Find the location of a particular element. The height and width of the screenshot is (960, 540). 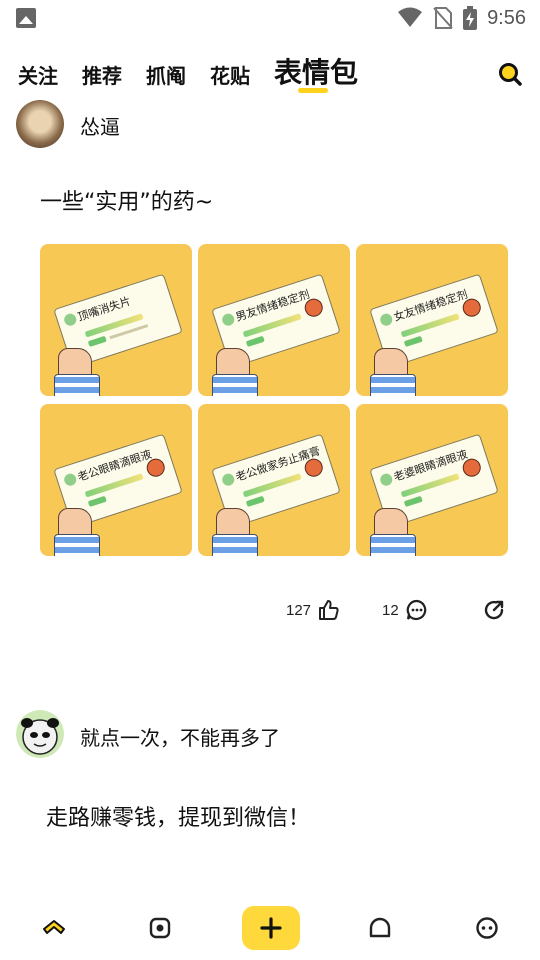

nav-discover is located at coordinates (160, 928).